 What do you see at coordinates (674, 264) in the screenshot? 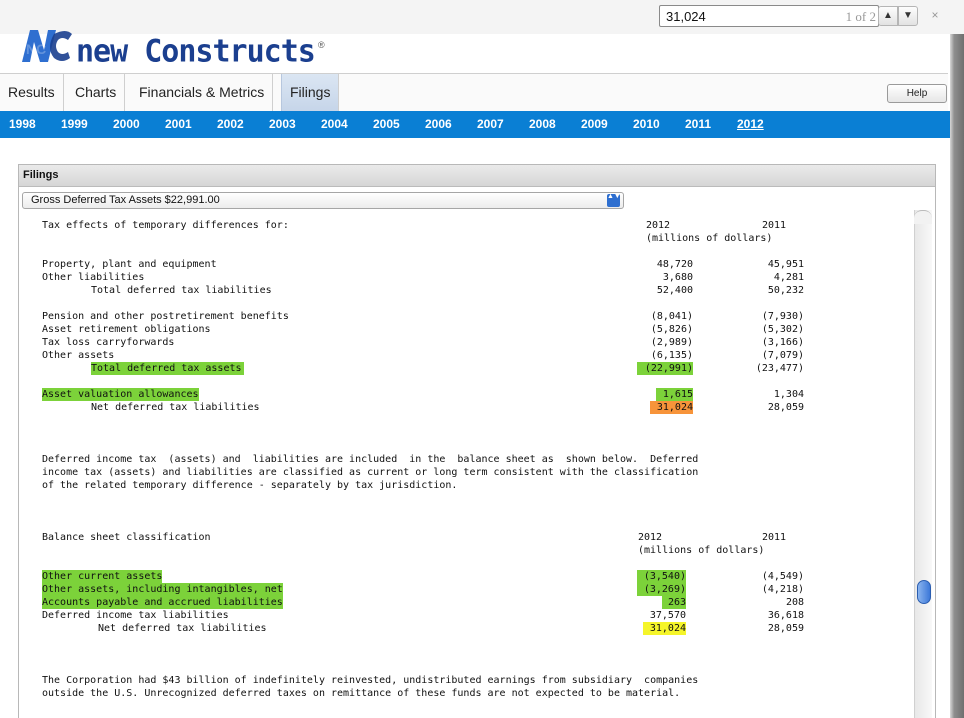
I see `table1-row-value-2012: 48,720` at bounding box center [674, 264].